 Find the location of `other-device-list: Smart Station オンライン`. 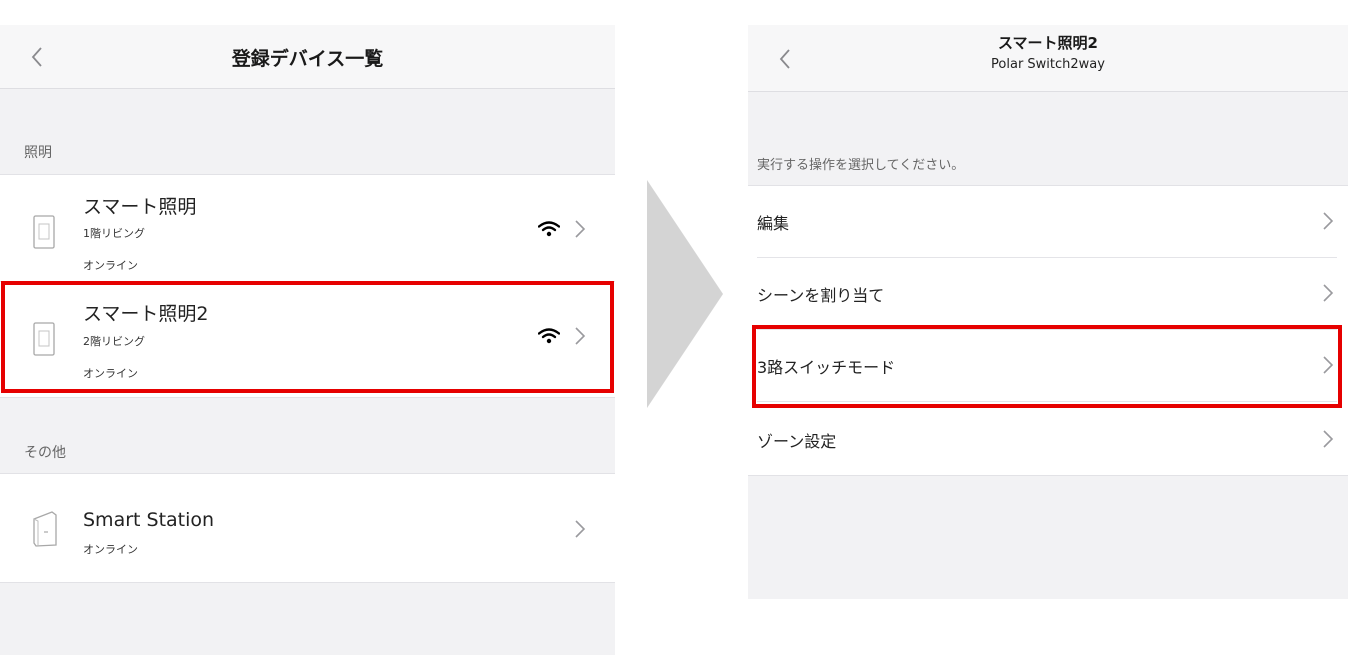

other-device-list: Smart Station オンライン is located at coordinates (307, 528).